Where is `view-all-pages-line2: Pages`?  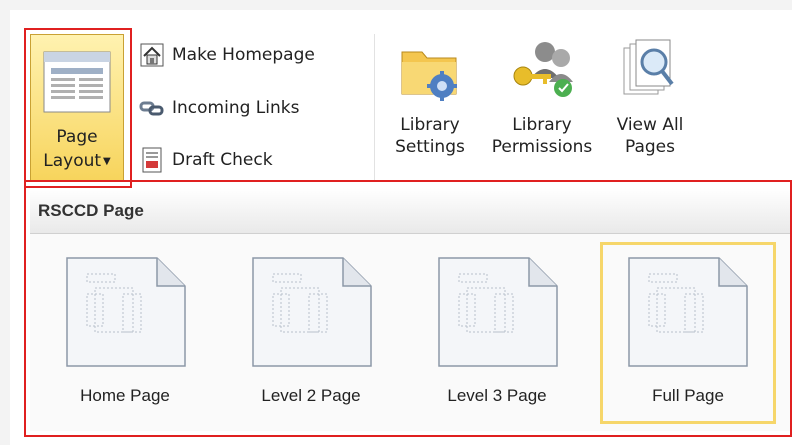 view-all-pages-line2: Pages is located at coordinates (649, 147).